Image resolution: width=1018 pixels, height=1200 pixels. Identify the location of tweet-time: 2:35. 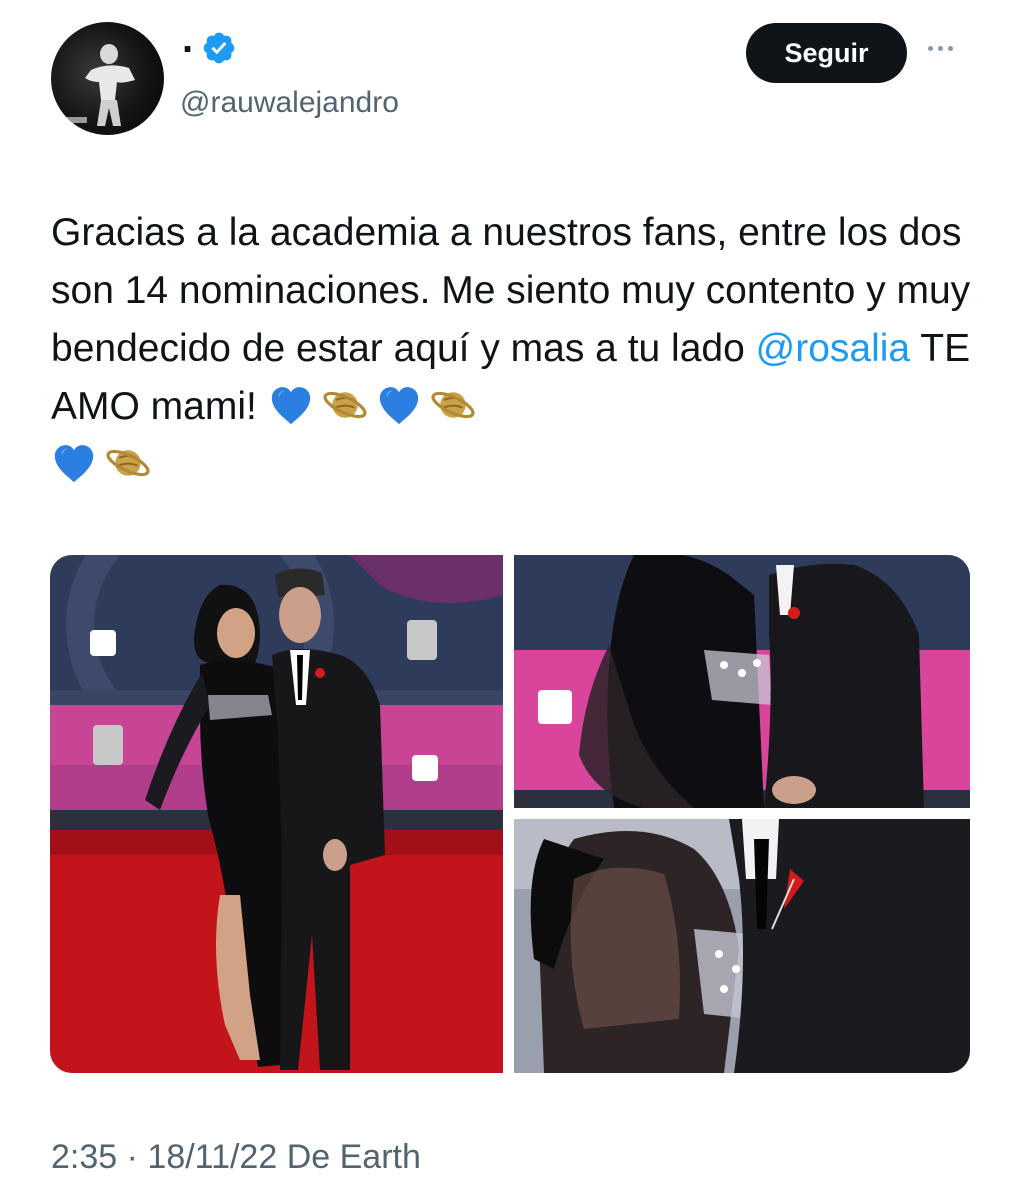
(84, 1157).